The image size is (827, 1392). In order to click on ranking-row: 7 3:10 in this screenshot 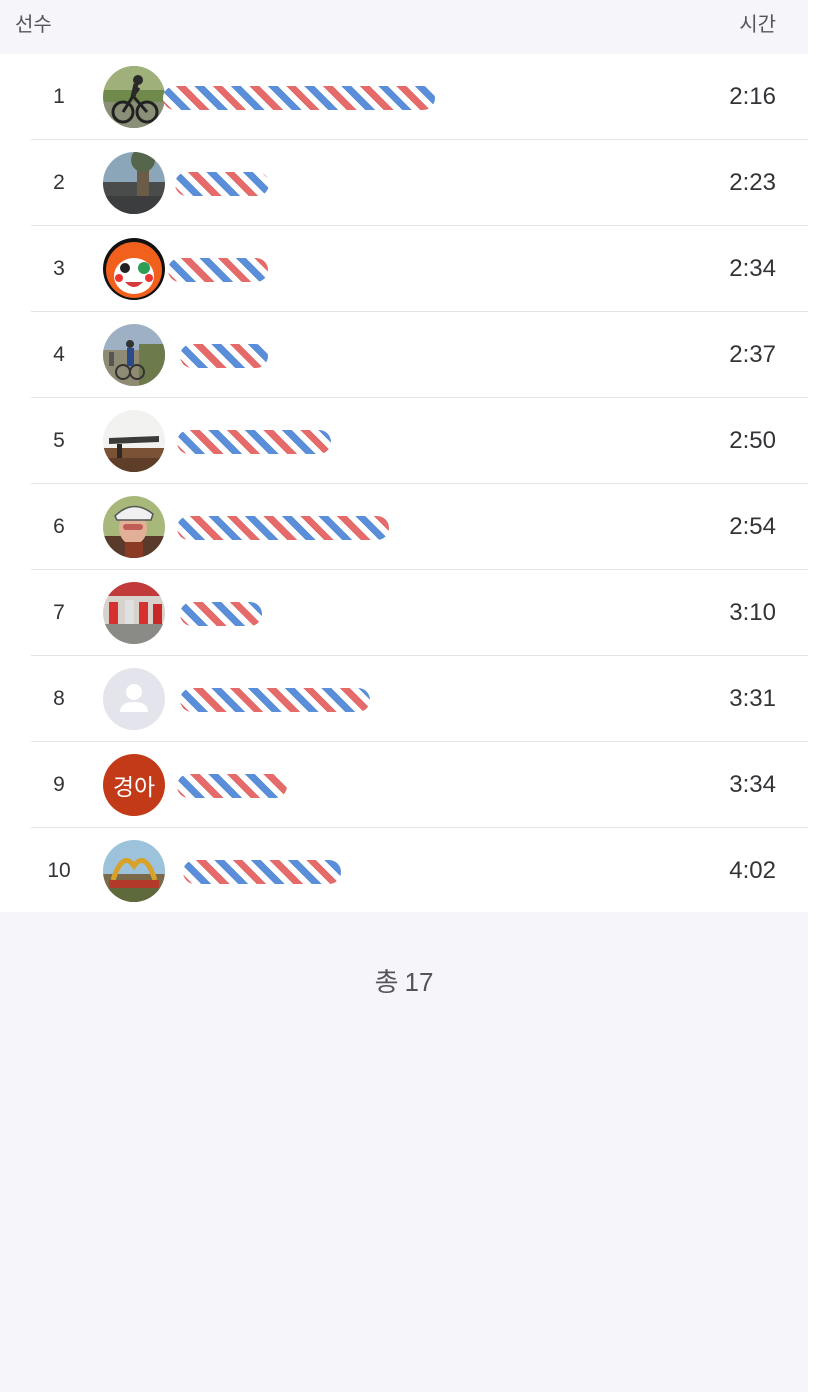, I will do `click(404, 613)`.